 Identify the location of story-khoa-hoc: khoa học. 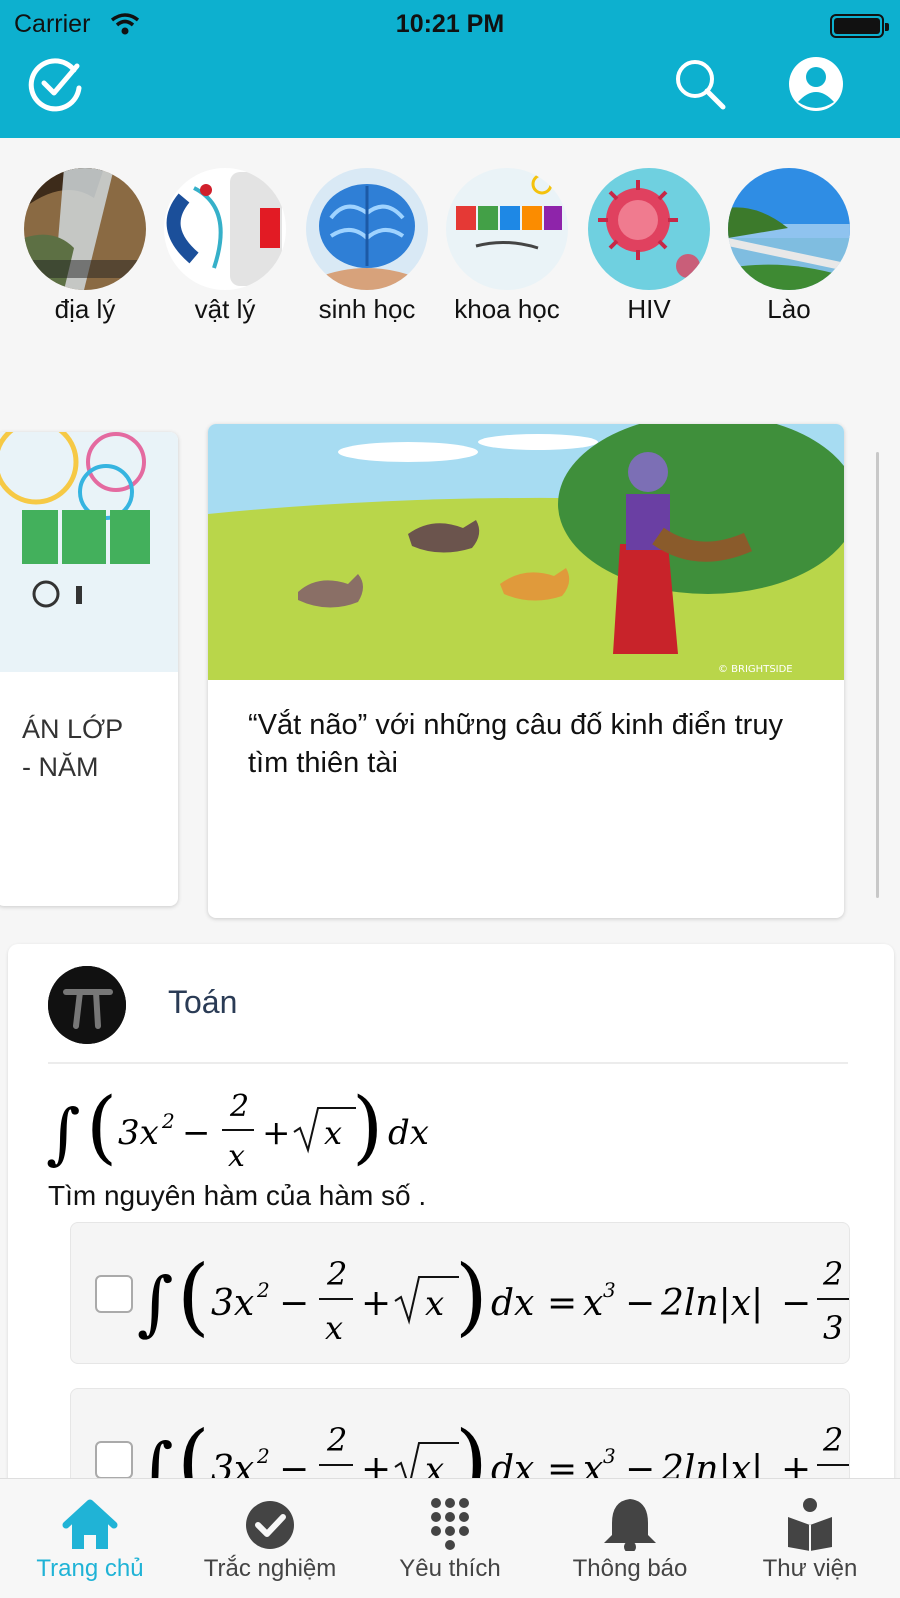
(507, 246).